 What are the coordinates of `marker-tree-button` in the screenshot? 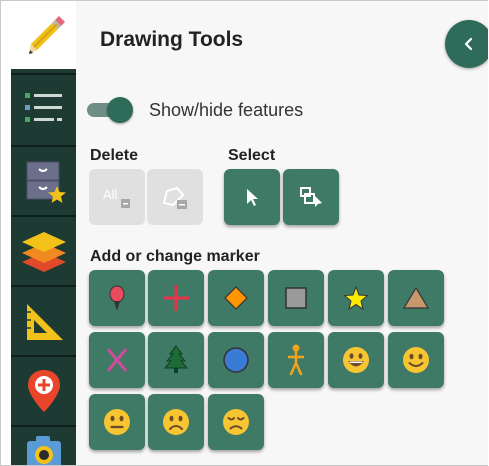 It's located at (176, 360).